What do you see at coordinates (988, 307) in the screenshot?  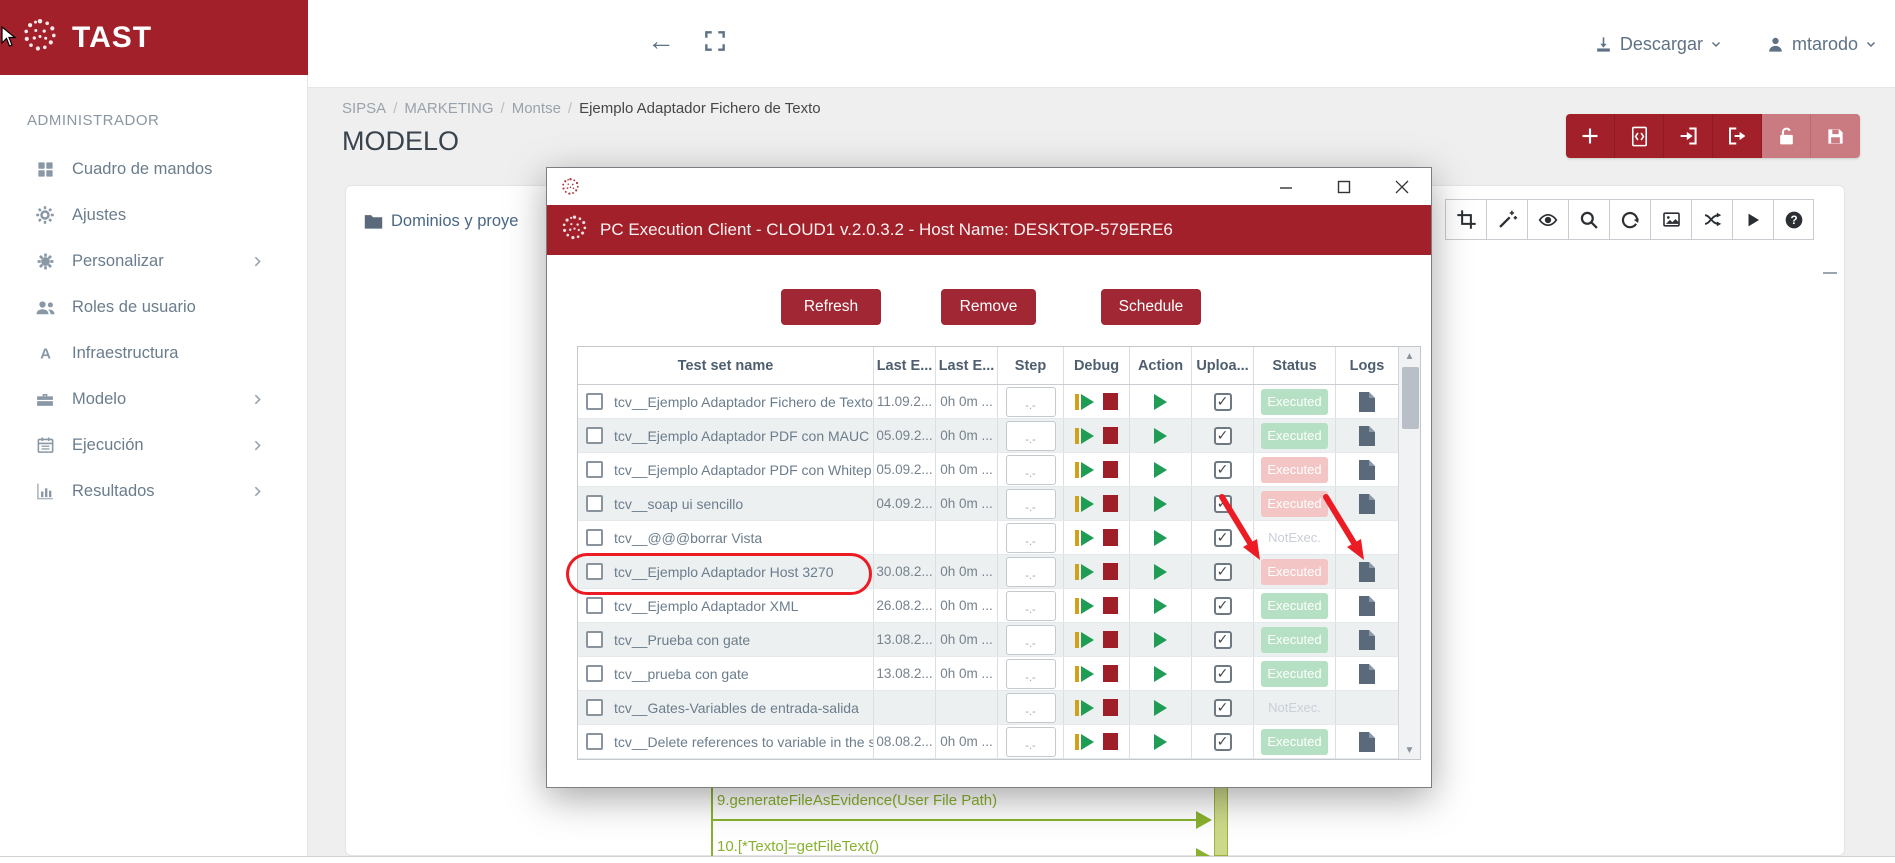 I see `remove-button: Remove` at bounding box center [988, 307].